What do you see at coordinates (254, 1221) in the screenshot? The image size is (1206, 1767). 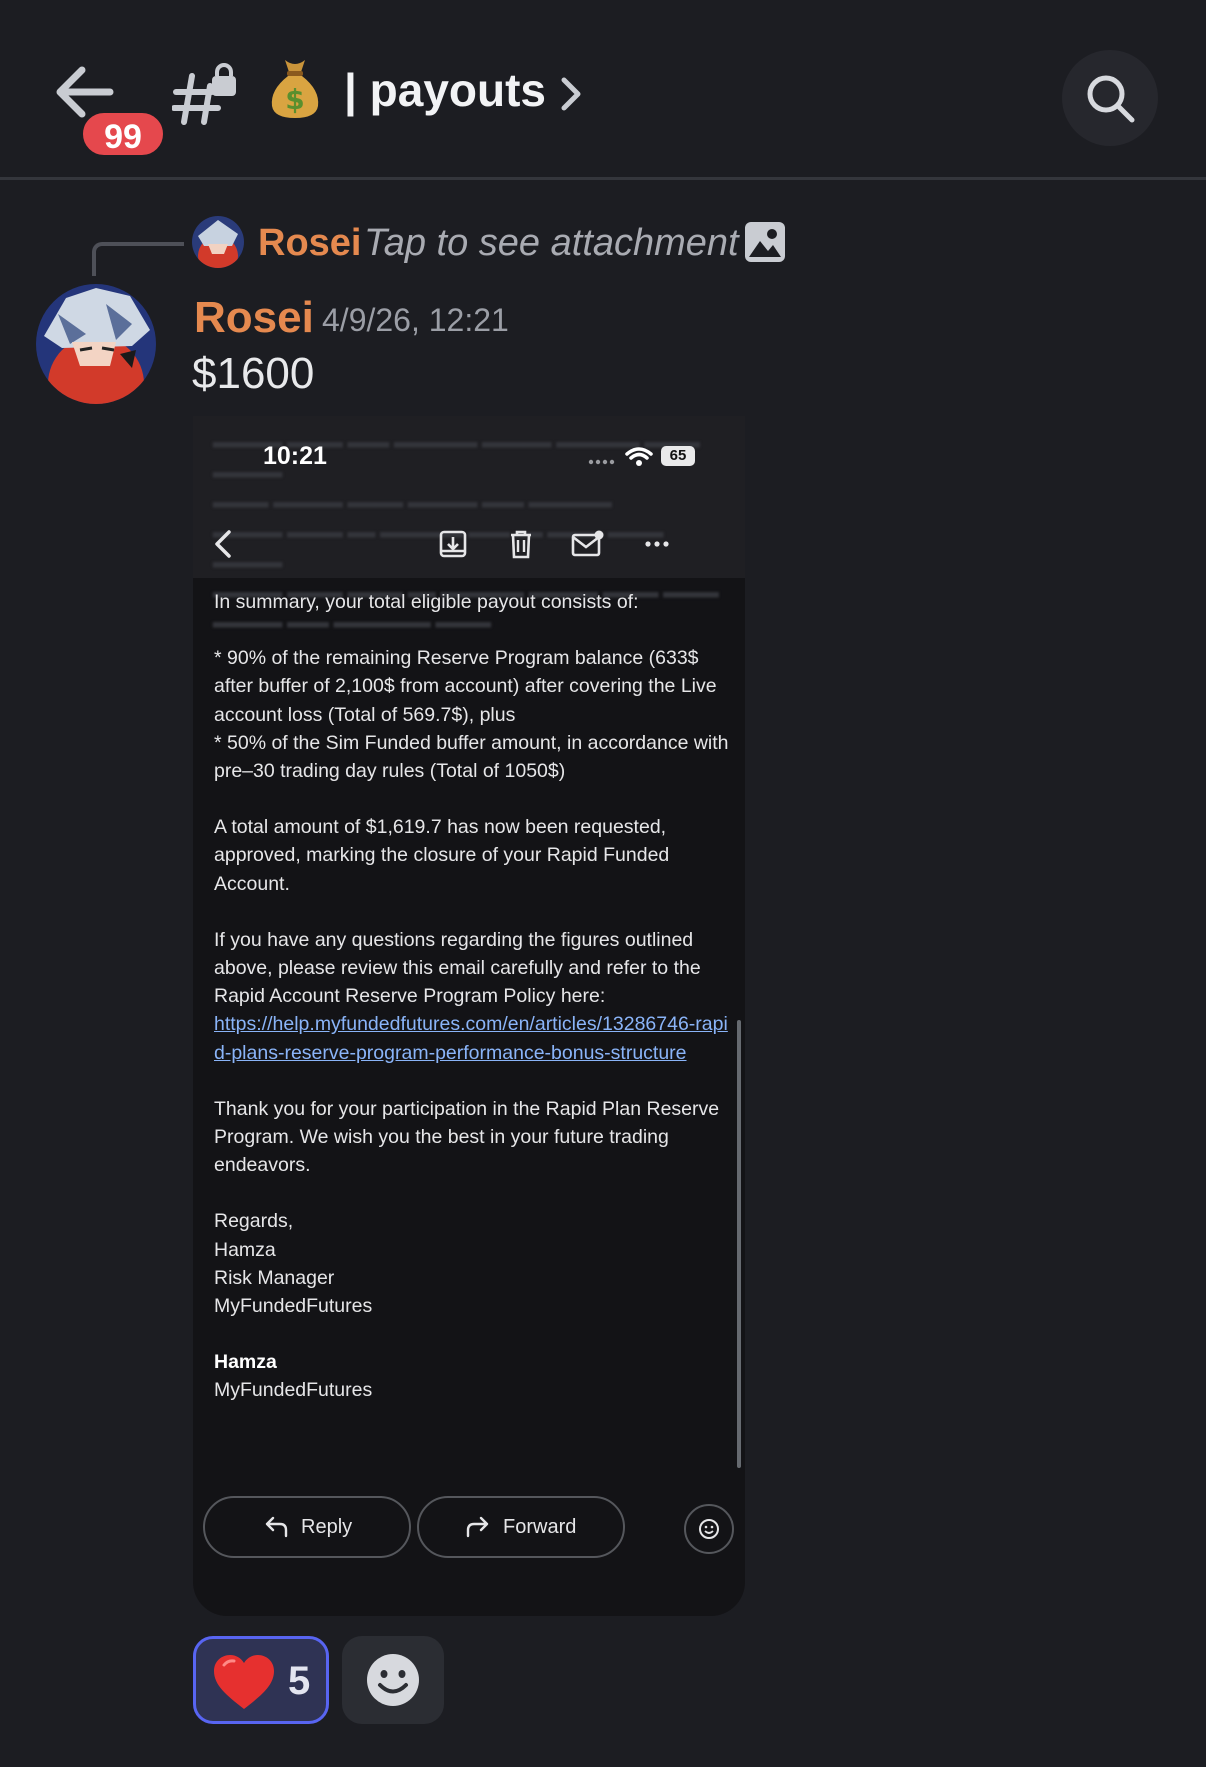 I see `regards-line: Regards,` at bounding box center [254, 1221].